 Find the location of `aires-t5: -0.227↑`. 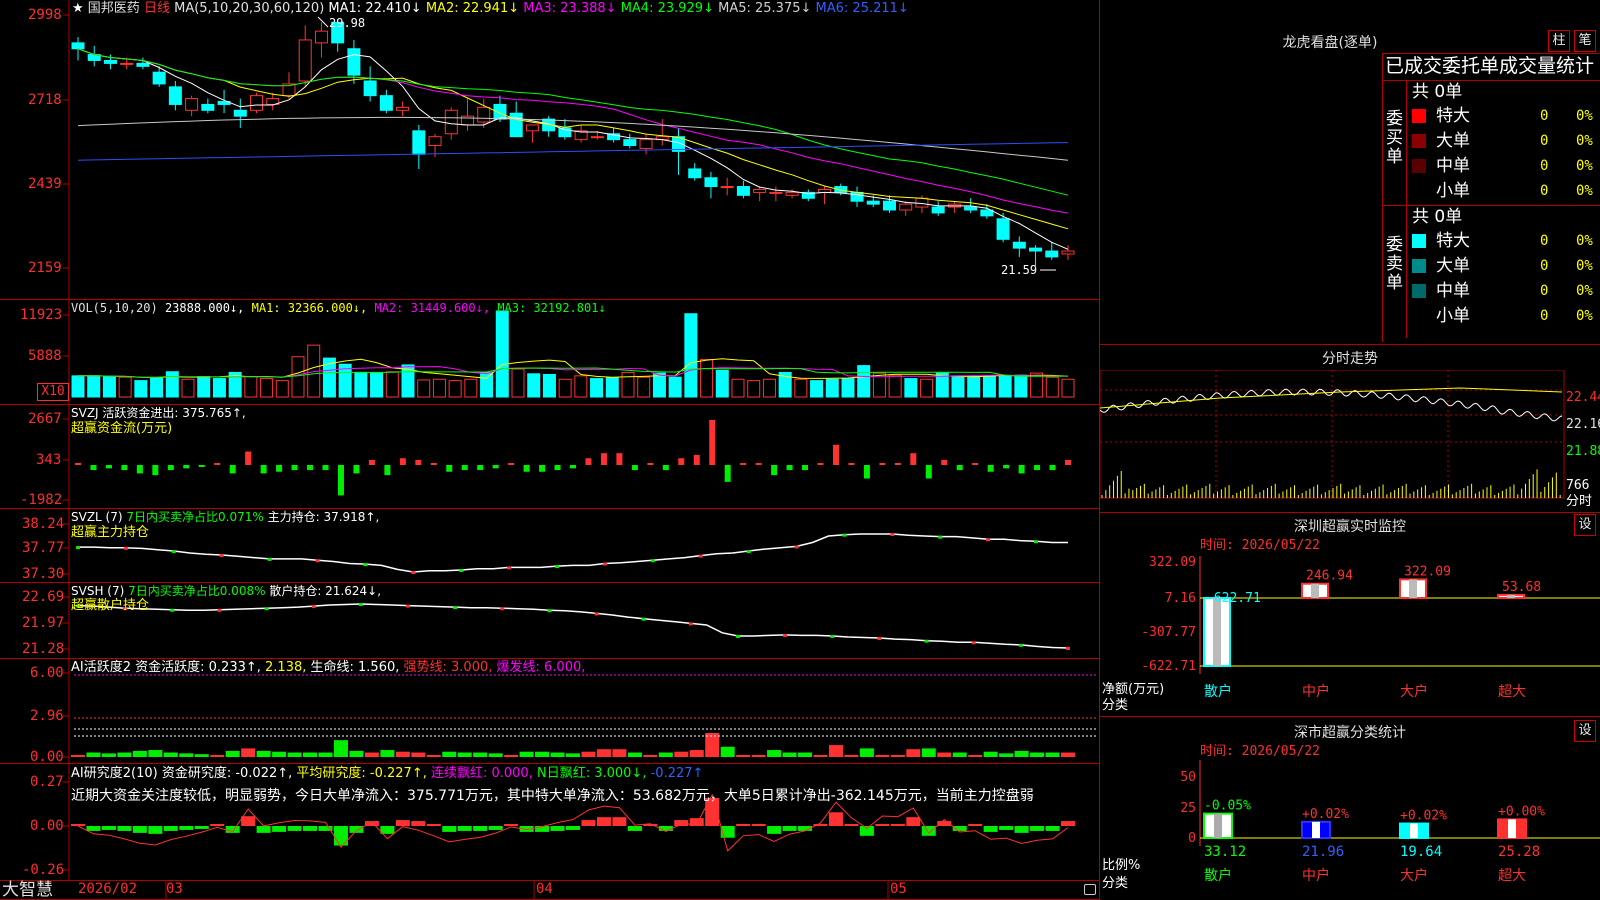

aires-t5: -0.227↑ is located at coordinates (675, 773).